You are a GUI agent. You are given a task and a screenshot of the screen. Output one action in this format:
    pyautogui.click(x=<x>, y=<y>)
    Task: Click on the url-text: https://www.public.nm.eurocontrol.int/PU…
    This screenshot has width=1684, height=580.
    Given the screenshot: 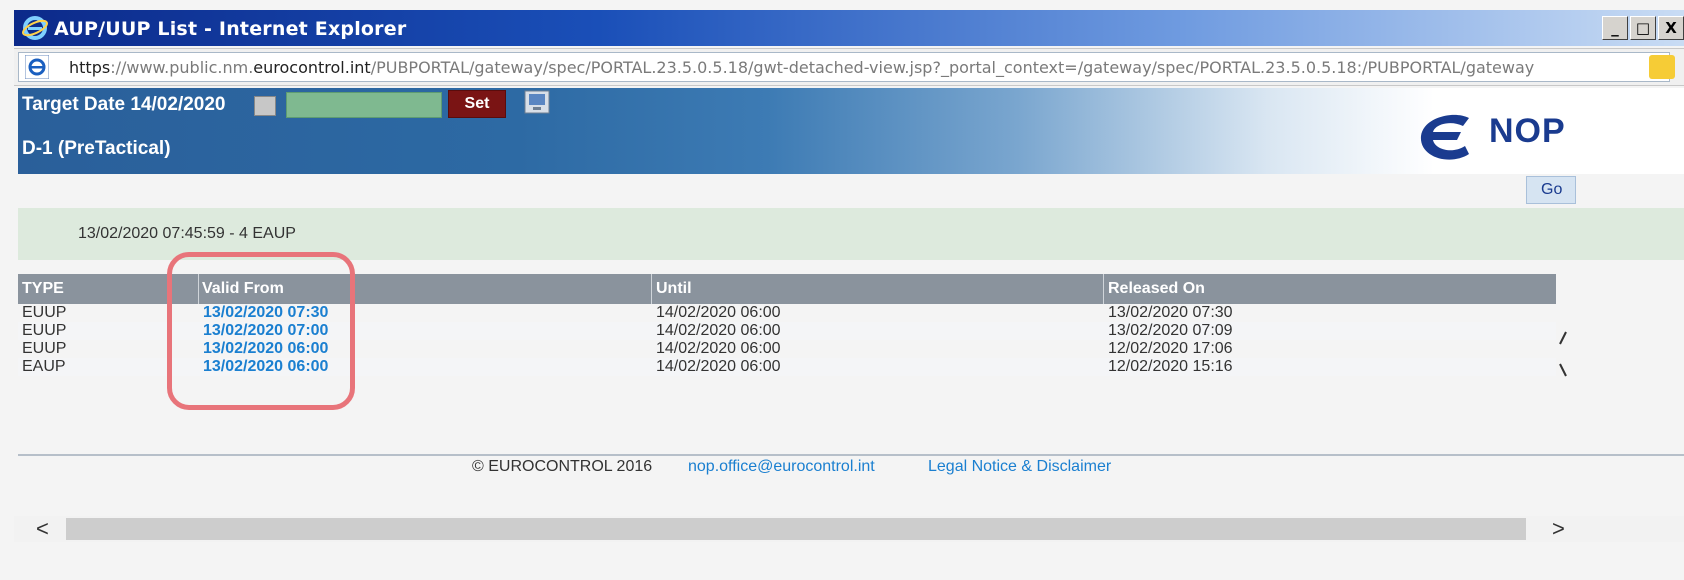 What is the action you would take?
    pyautogui.click(x=851, y=67)
    